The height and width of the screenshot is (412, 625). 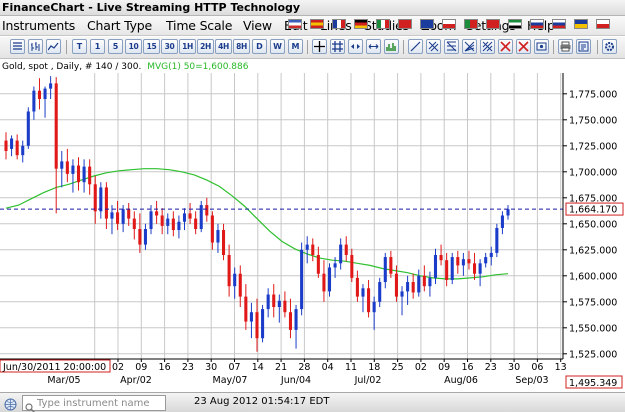 What do you see at coordinates (433, 46) in the screenshot?
I see `channel-icon` at bounding box center [433, 46].